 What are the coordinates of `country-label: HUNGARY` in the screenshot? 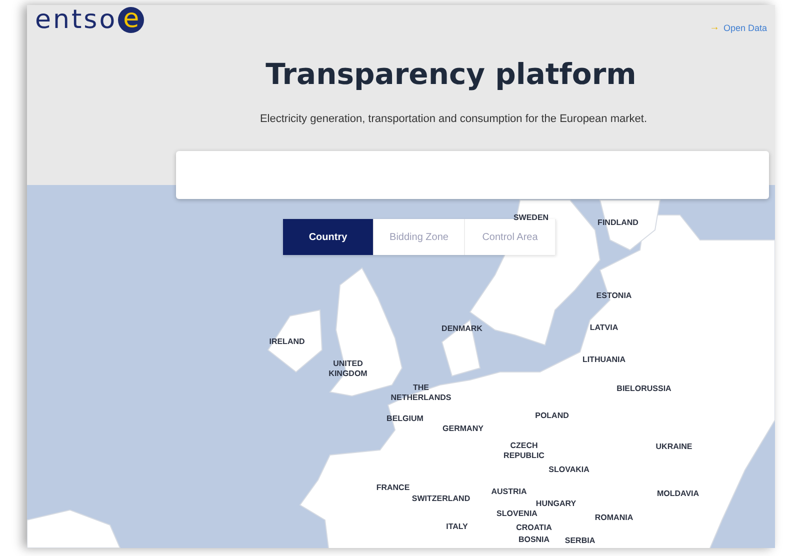 It's located at (556, 504).